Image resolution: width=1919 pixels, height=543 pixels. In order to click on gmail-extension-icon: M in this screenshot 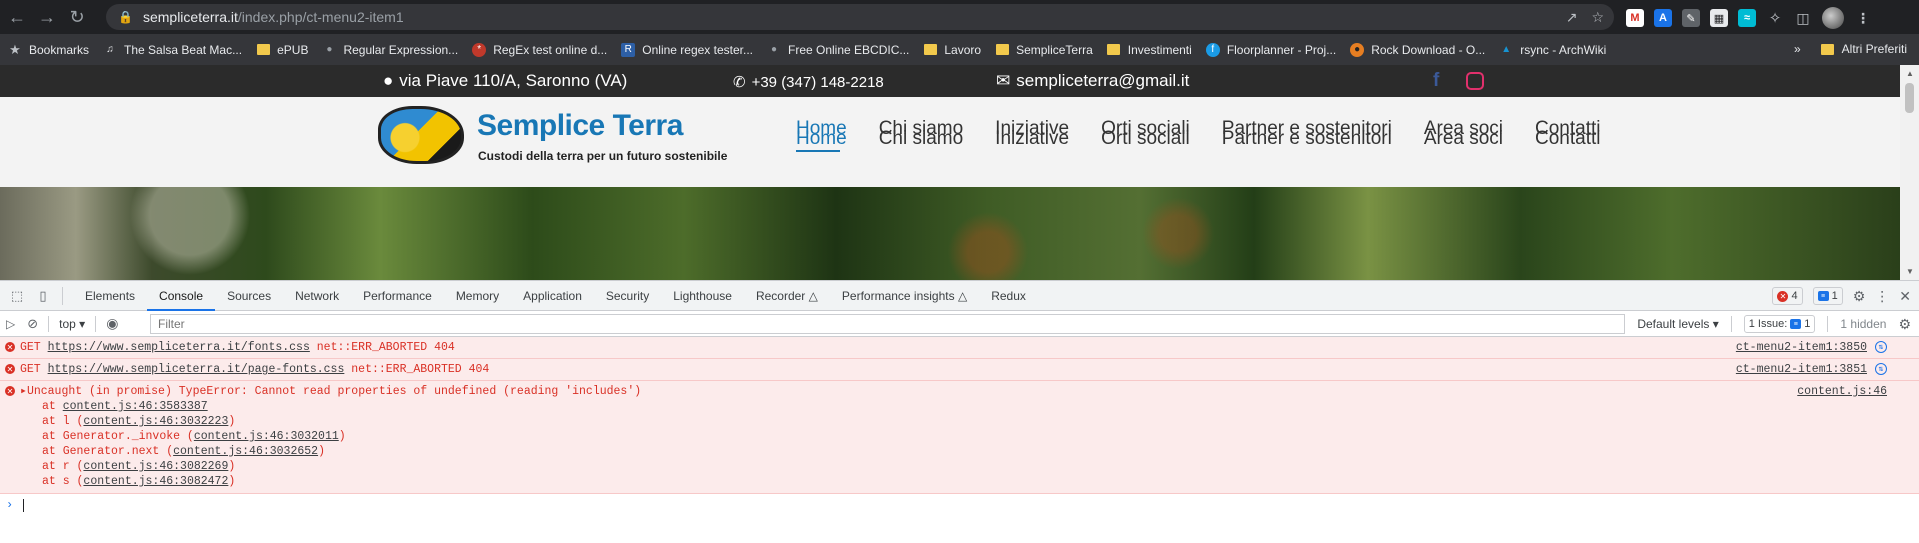, I will do `click(1635, 18)`.